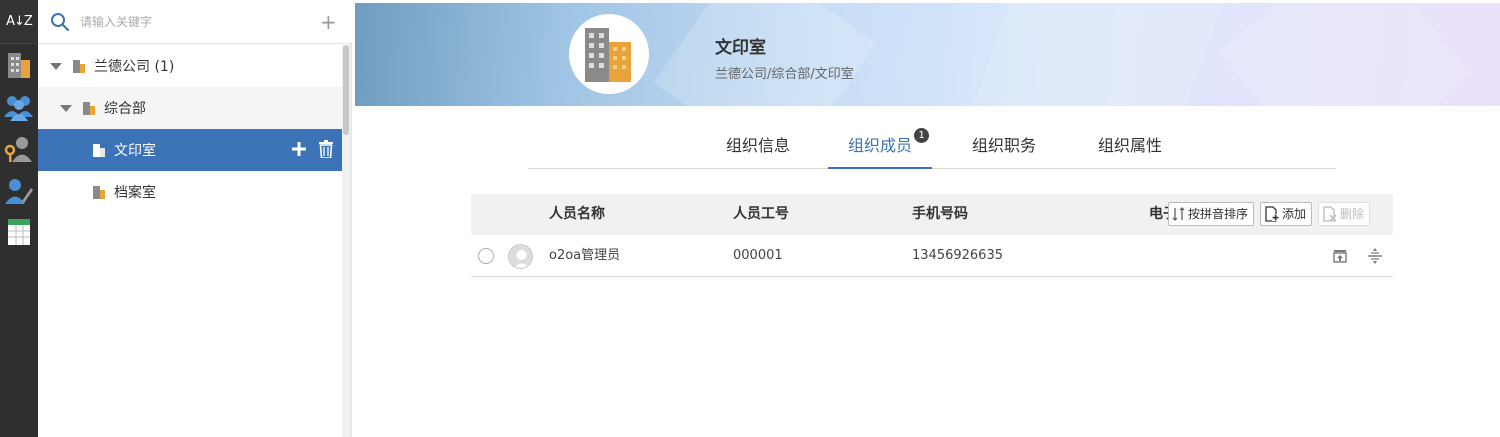 The image size is (1500, 437). I want to click on sort-pinyin-label: 按拼音排序, so click(1218, 214).